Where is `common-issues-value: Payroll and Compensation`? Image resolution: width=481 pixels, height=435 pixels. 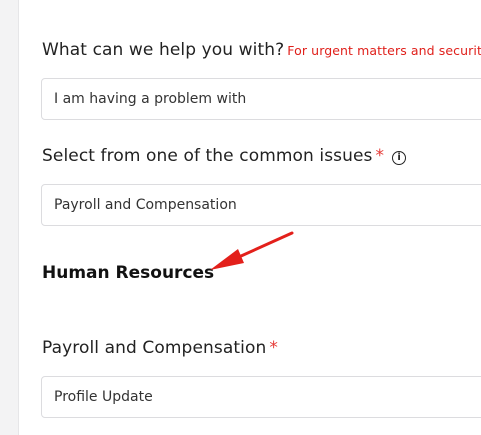 common-issues-value: Payroll and Compensation is located at coordinates (145, 205).